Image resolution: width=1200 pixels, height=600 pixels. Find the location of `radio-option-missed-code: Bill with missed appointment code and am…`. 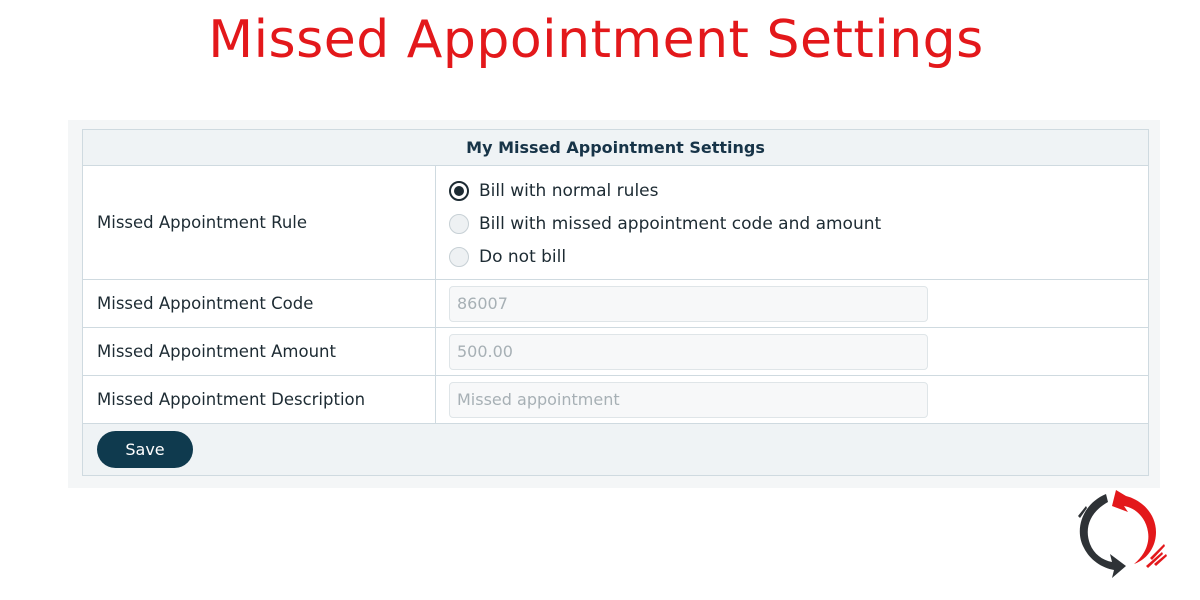

radio-option-missed-code: Bill with missed appointment code and am… is located at coordinates (665, 223).